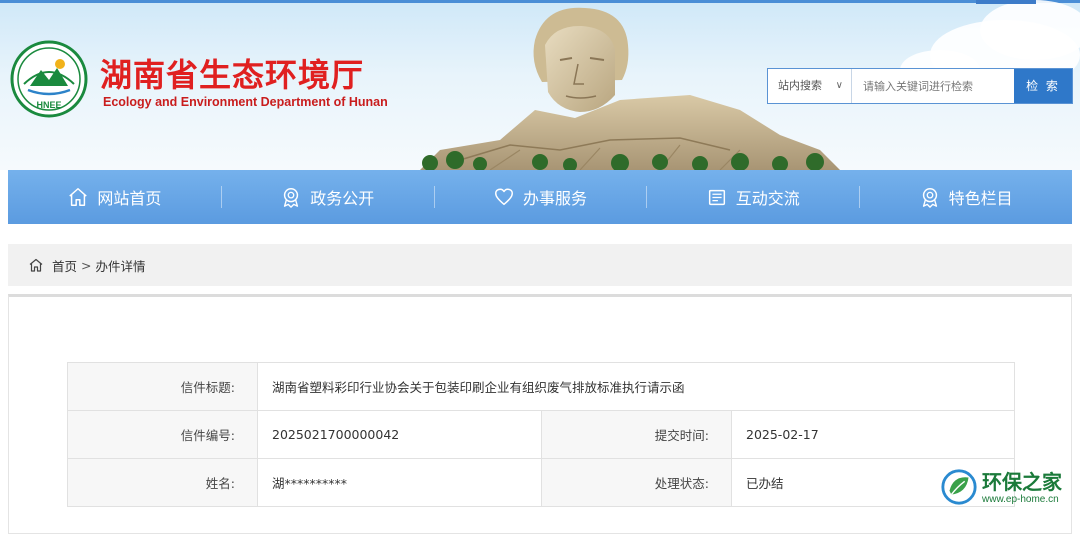 The height and width of the screenshot is (534, 1080). Describe the element at coordinates (980, 198) in the screenshot. I see `nav-item-label: 特色栏目` at that location.